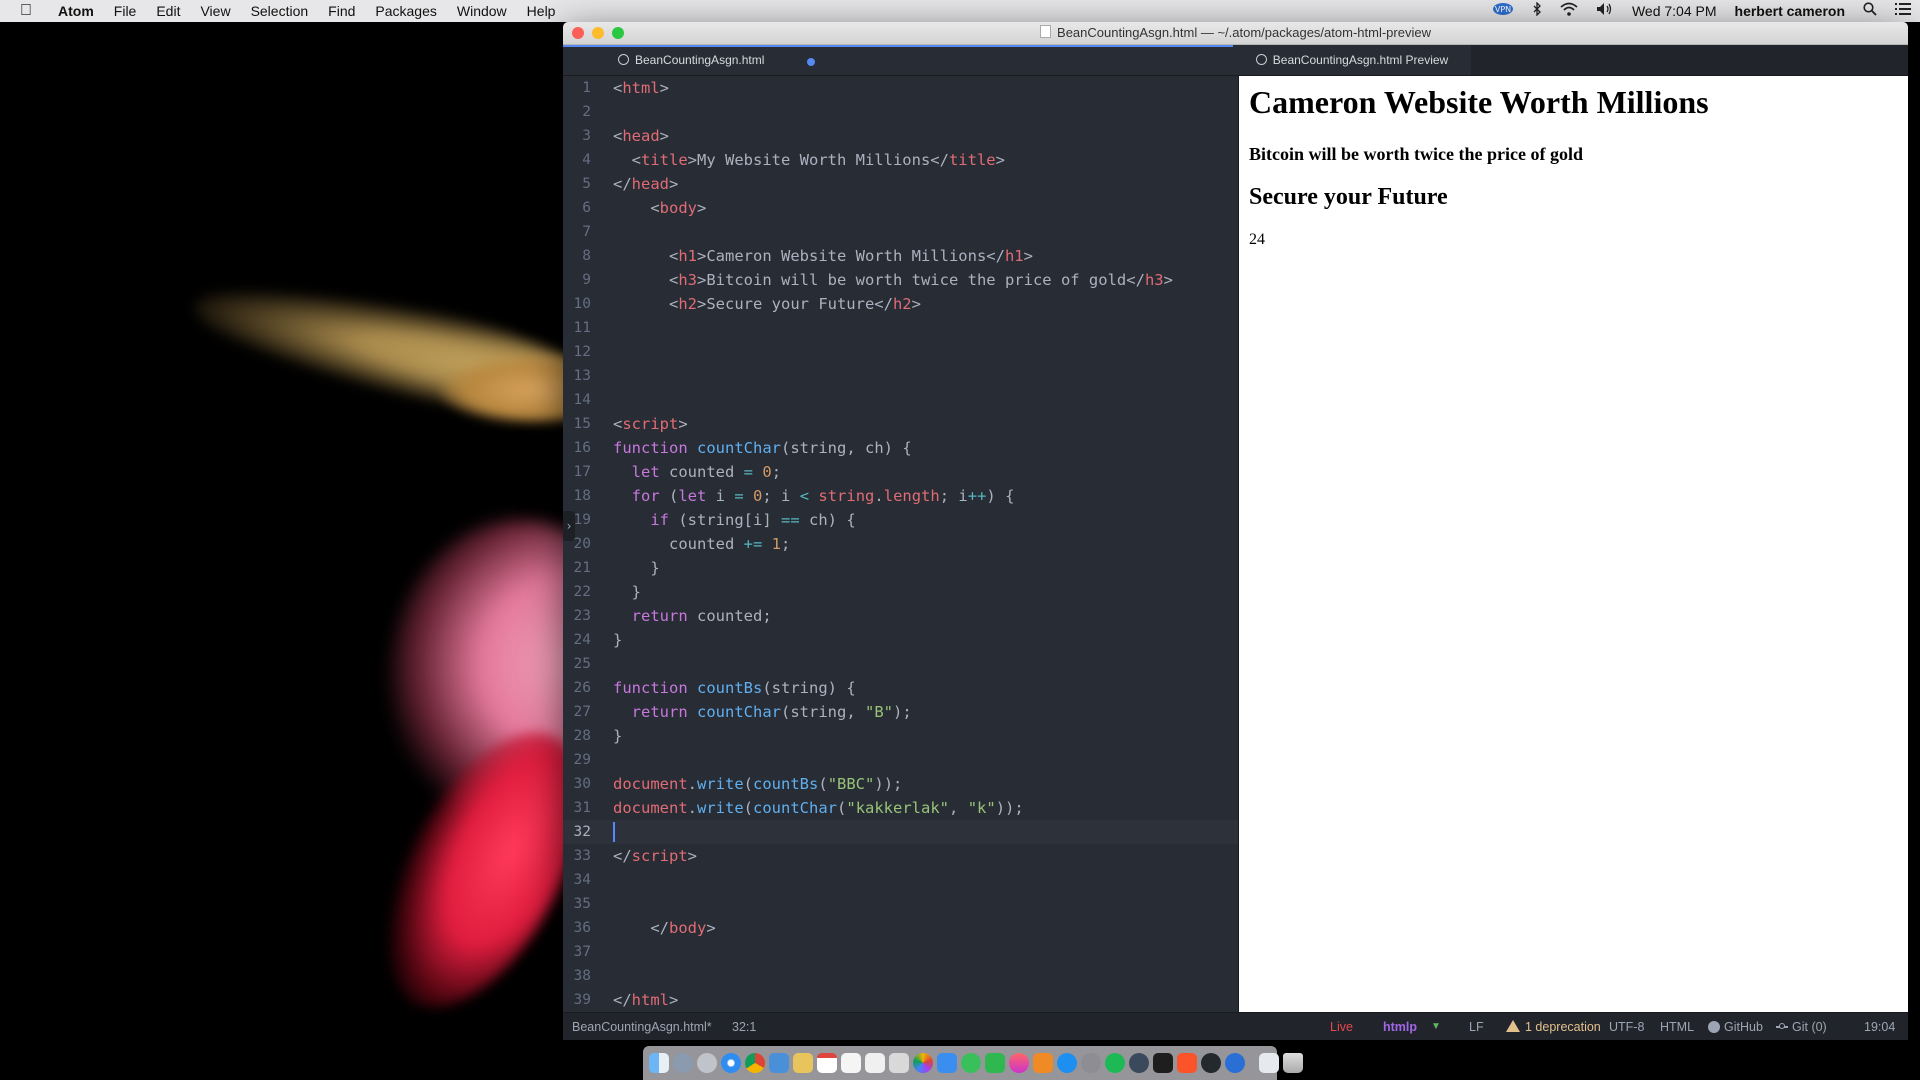 Image resolution: width=1920 pixels, height=1080 pixels. What do you see at coordinates (577, 568) in the screenshot?
I see `line-number: 21` at bounding box center [577, 568].